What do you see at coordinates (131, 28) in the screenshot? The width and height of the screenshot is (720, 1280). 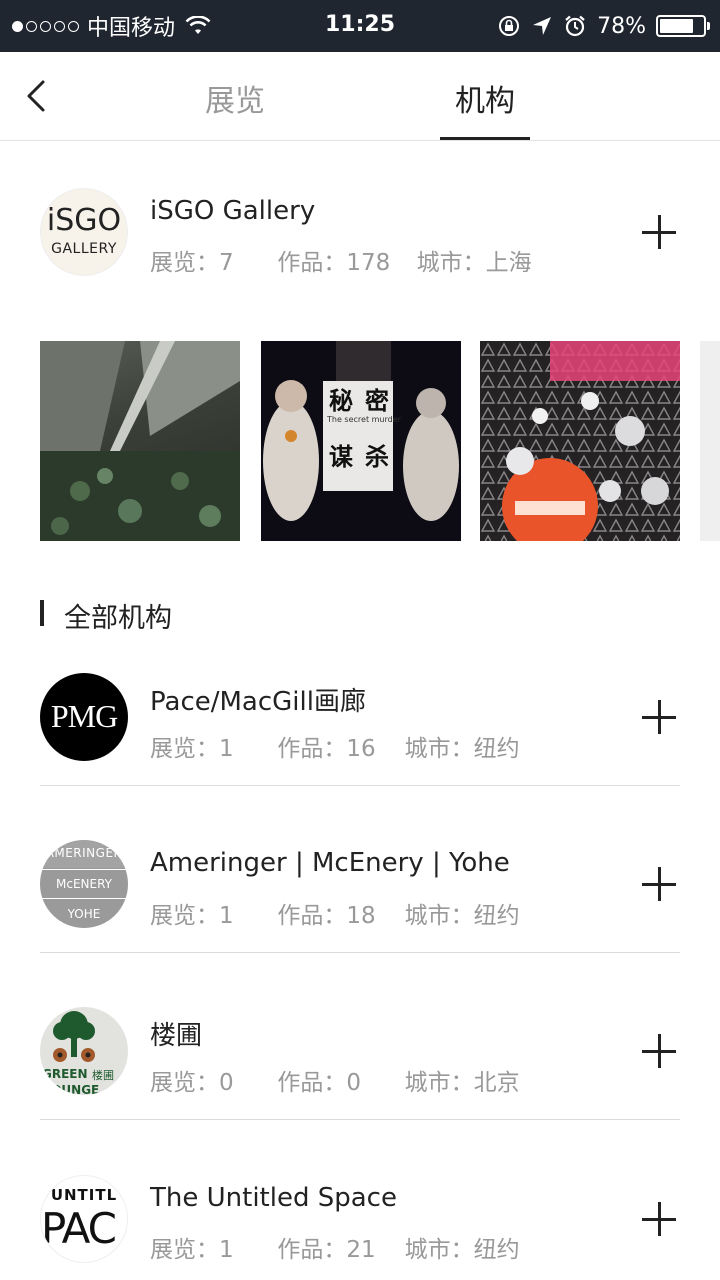 I see `carrier-name: 中国移动` at bounding box center [131, 28].